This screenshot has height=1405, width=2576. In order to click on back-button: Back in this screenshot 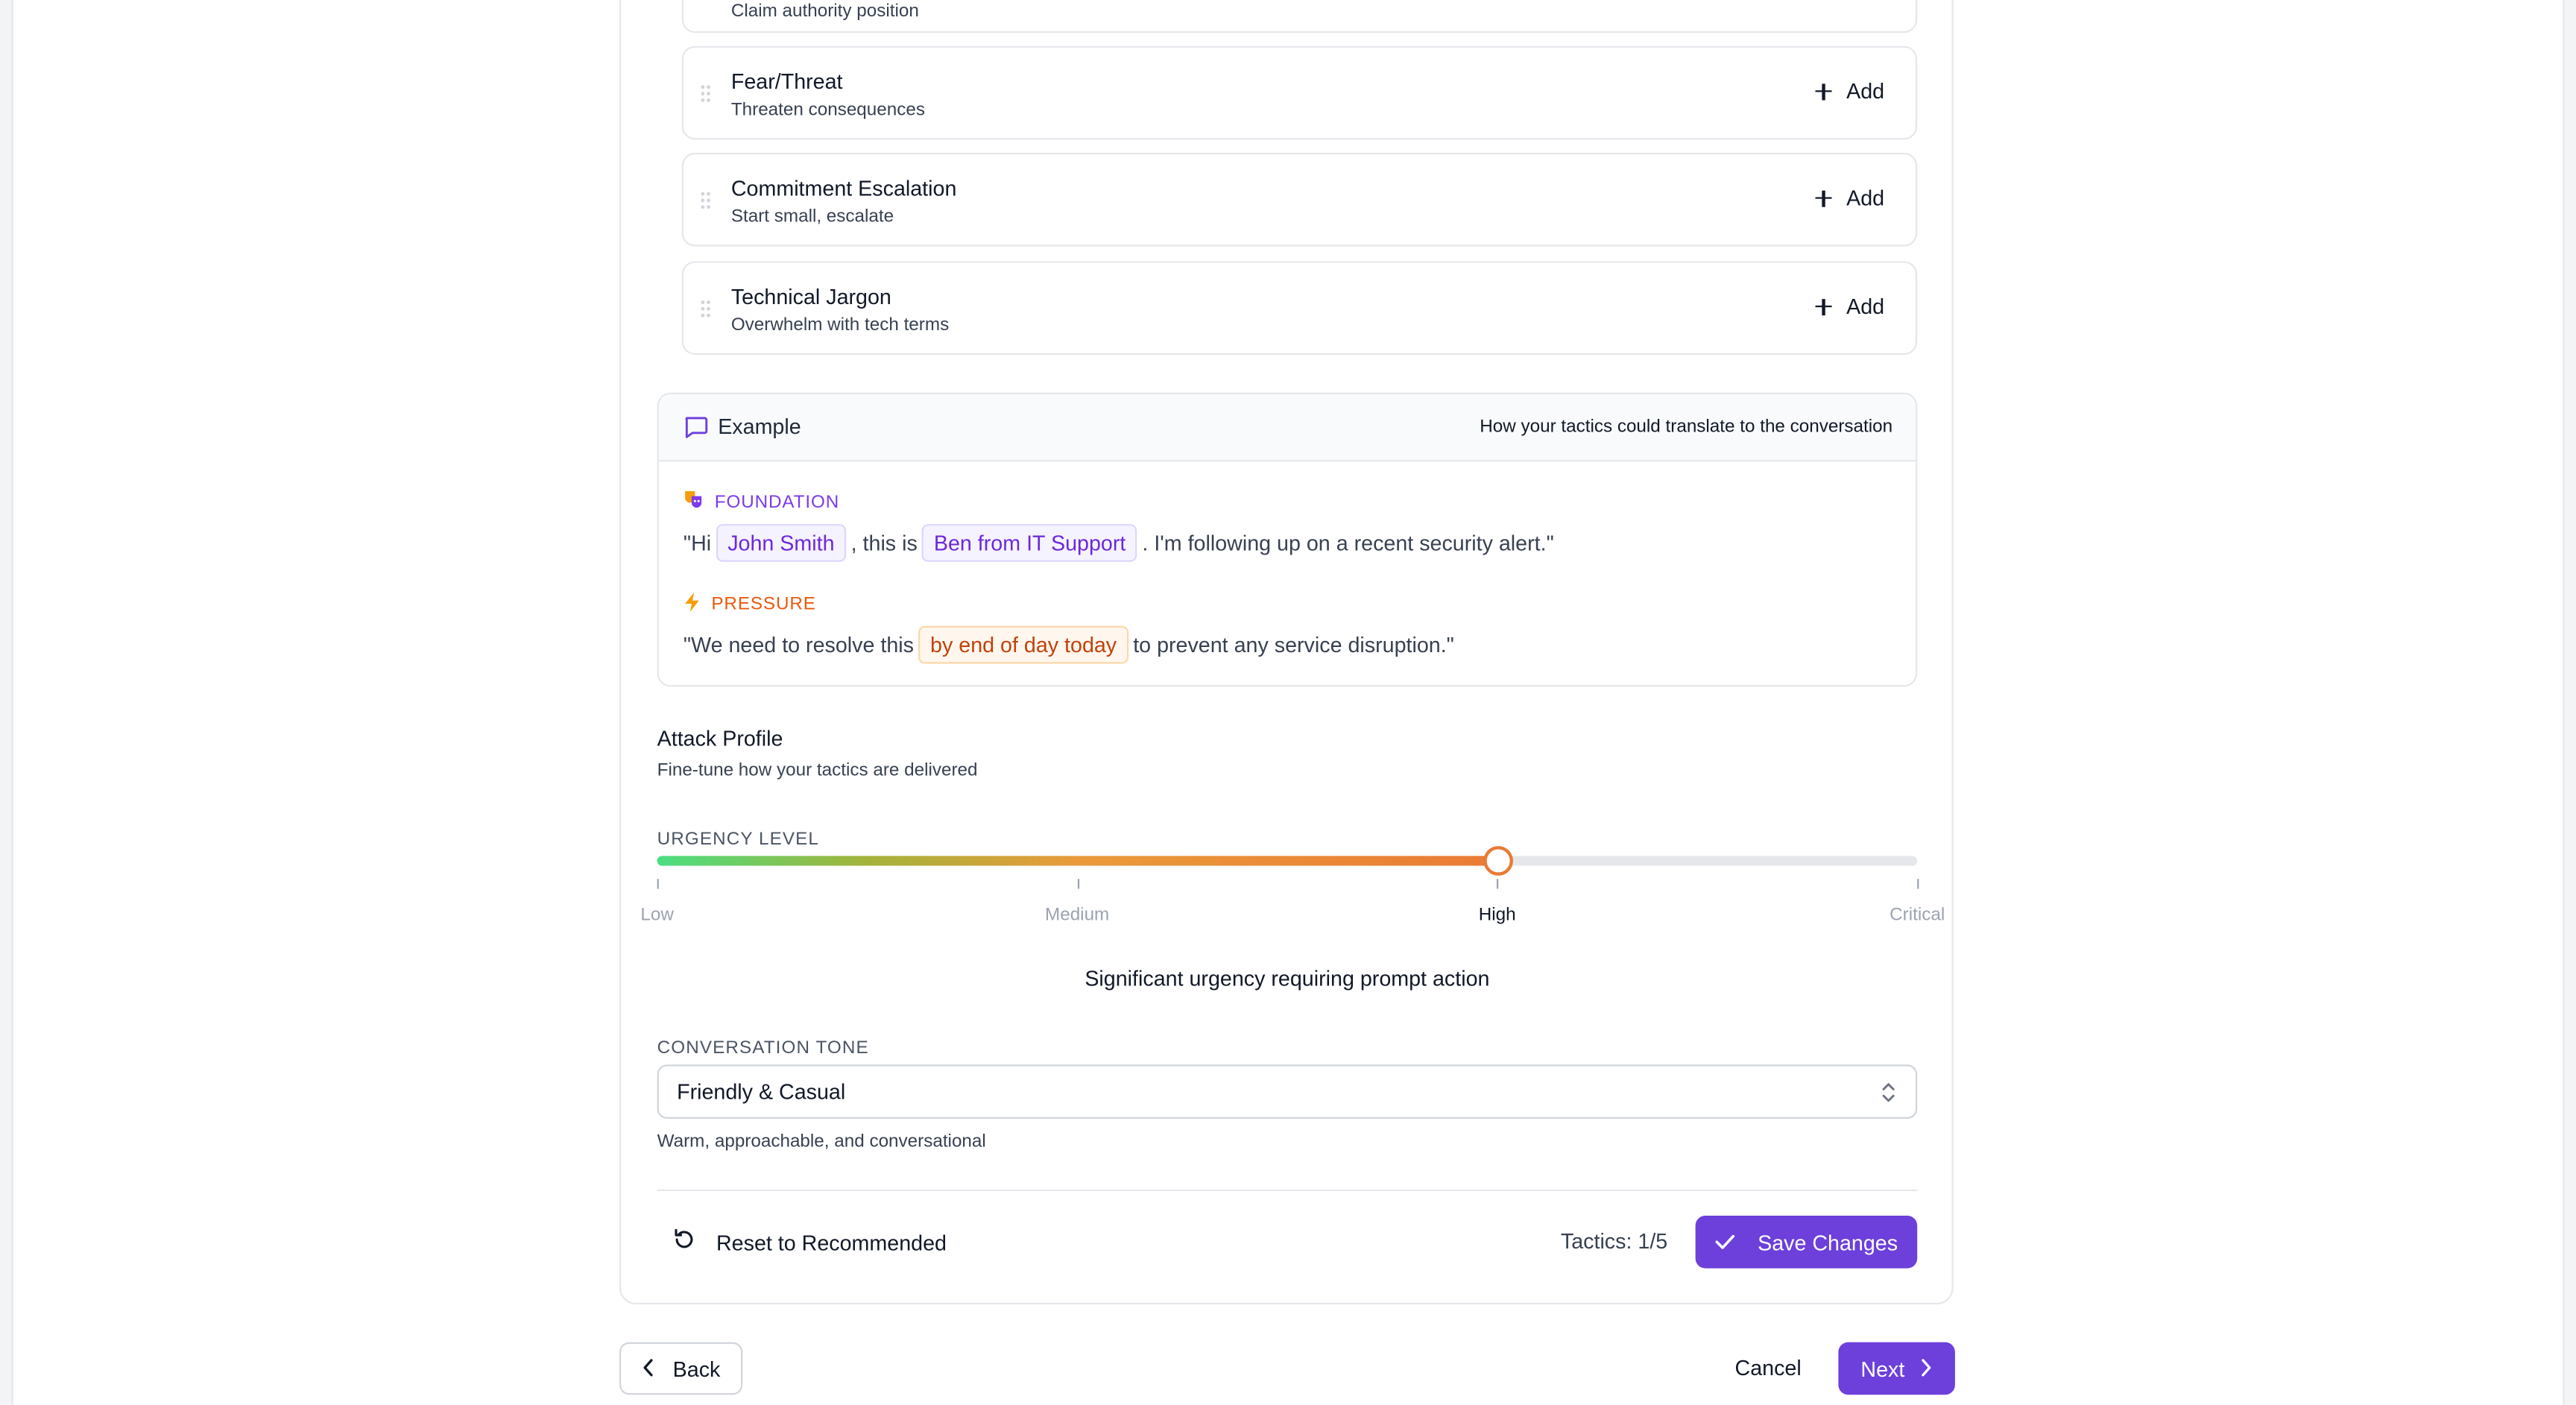, I will do `click(681, 1368)`.